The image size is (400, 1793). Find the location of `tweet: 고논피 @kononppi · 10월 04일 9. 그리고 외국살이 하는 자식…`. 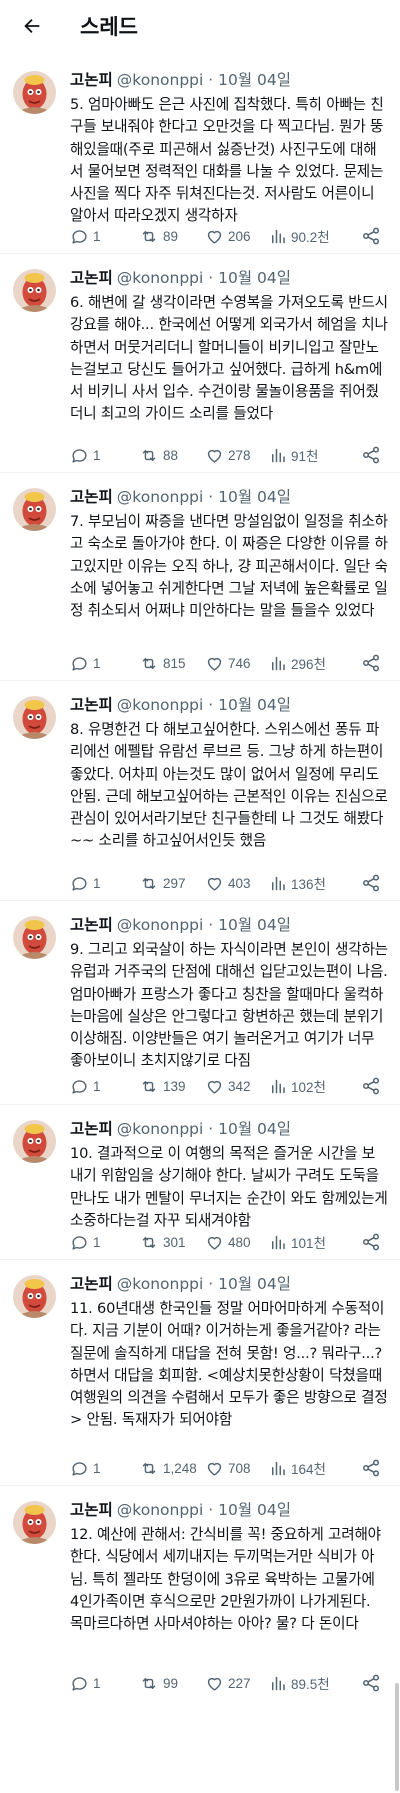

tweet: 고논피 @kononppi · 10월 04일 9. 그리고 외국살이 하는 자식… is located at coordinates (200, 1003).